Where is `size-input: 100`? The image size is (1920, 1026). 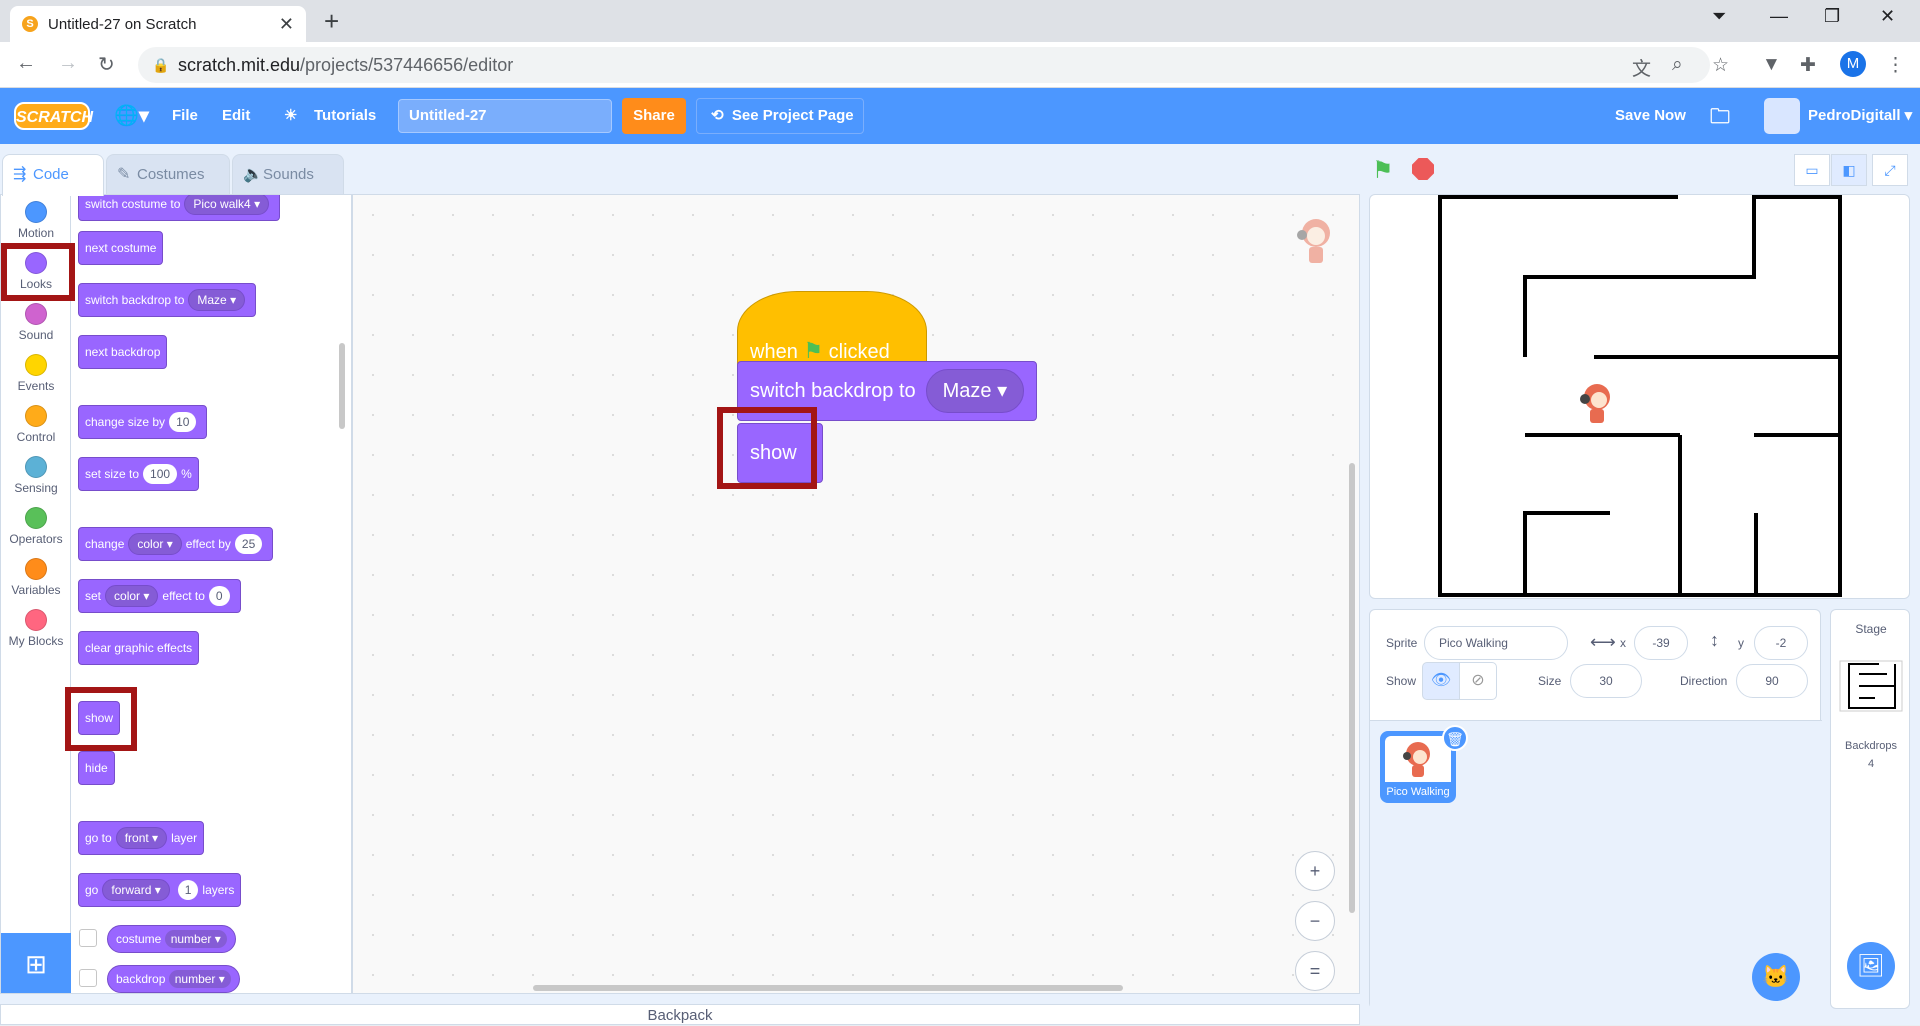
size-input: 100 is located at coordinates (160, 474).